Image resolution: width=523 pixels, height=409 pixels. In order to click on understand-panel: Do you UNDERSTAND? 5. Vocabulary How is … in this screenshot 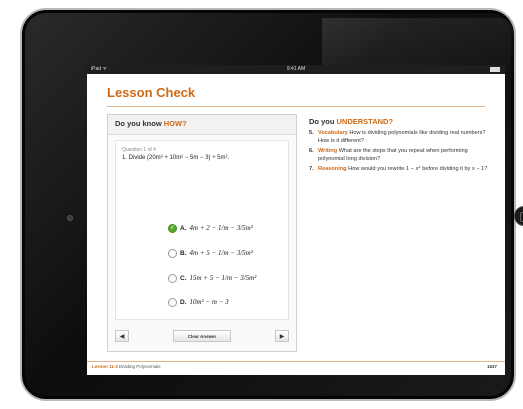, I will do `click(399, 147)`.